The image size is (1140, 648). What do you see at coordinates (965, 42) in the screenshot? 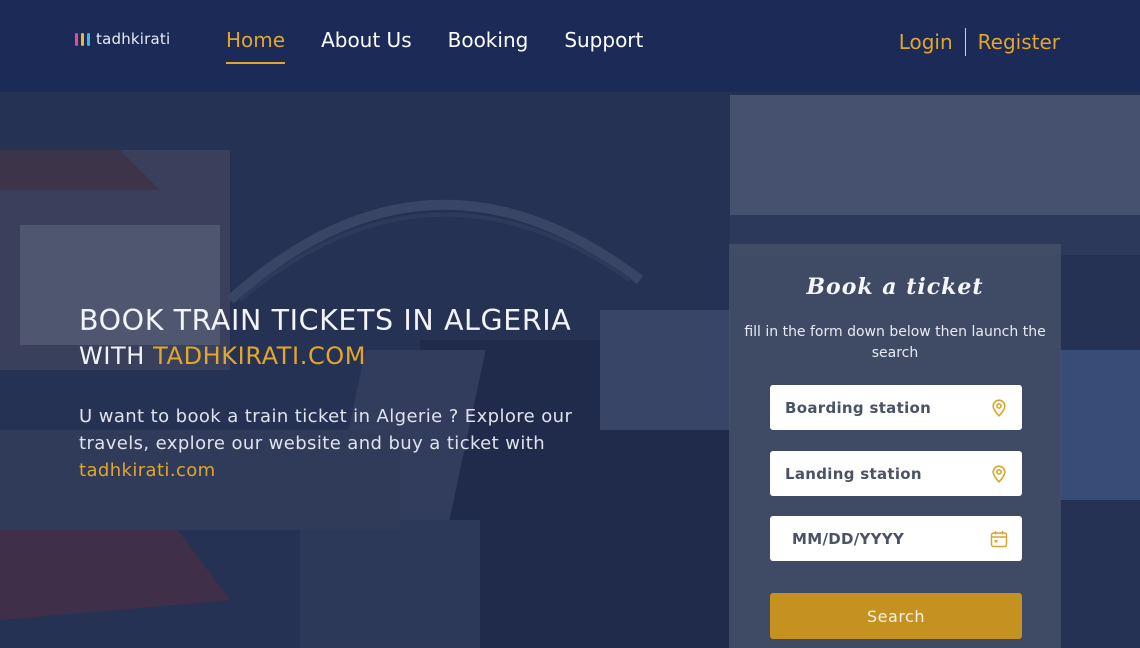
I see `auth-divider` at bounding box center [965, 42].